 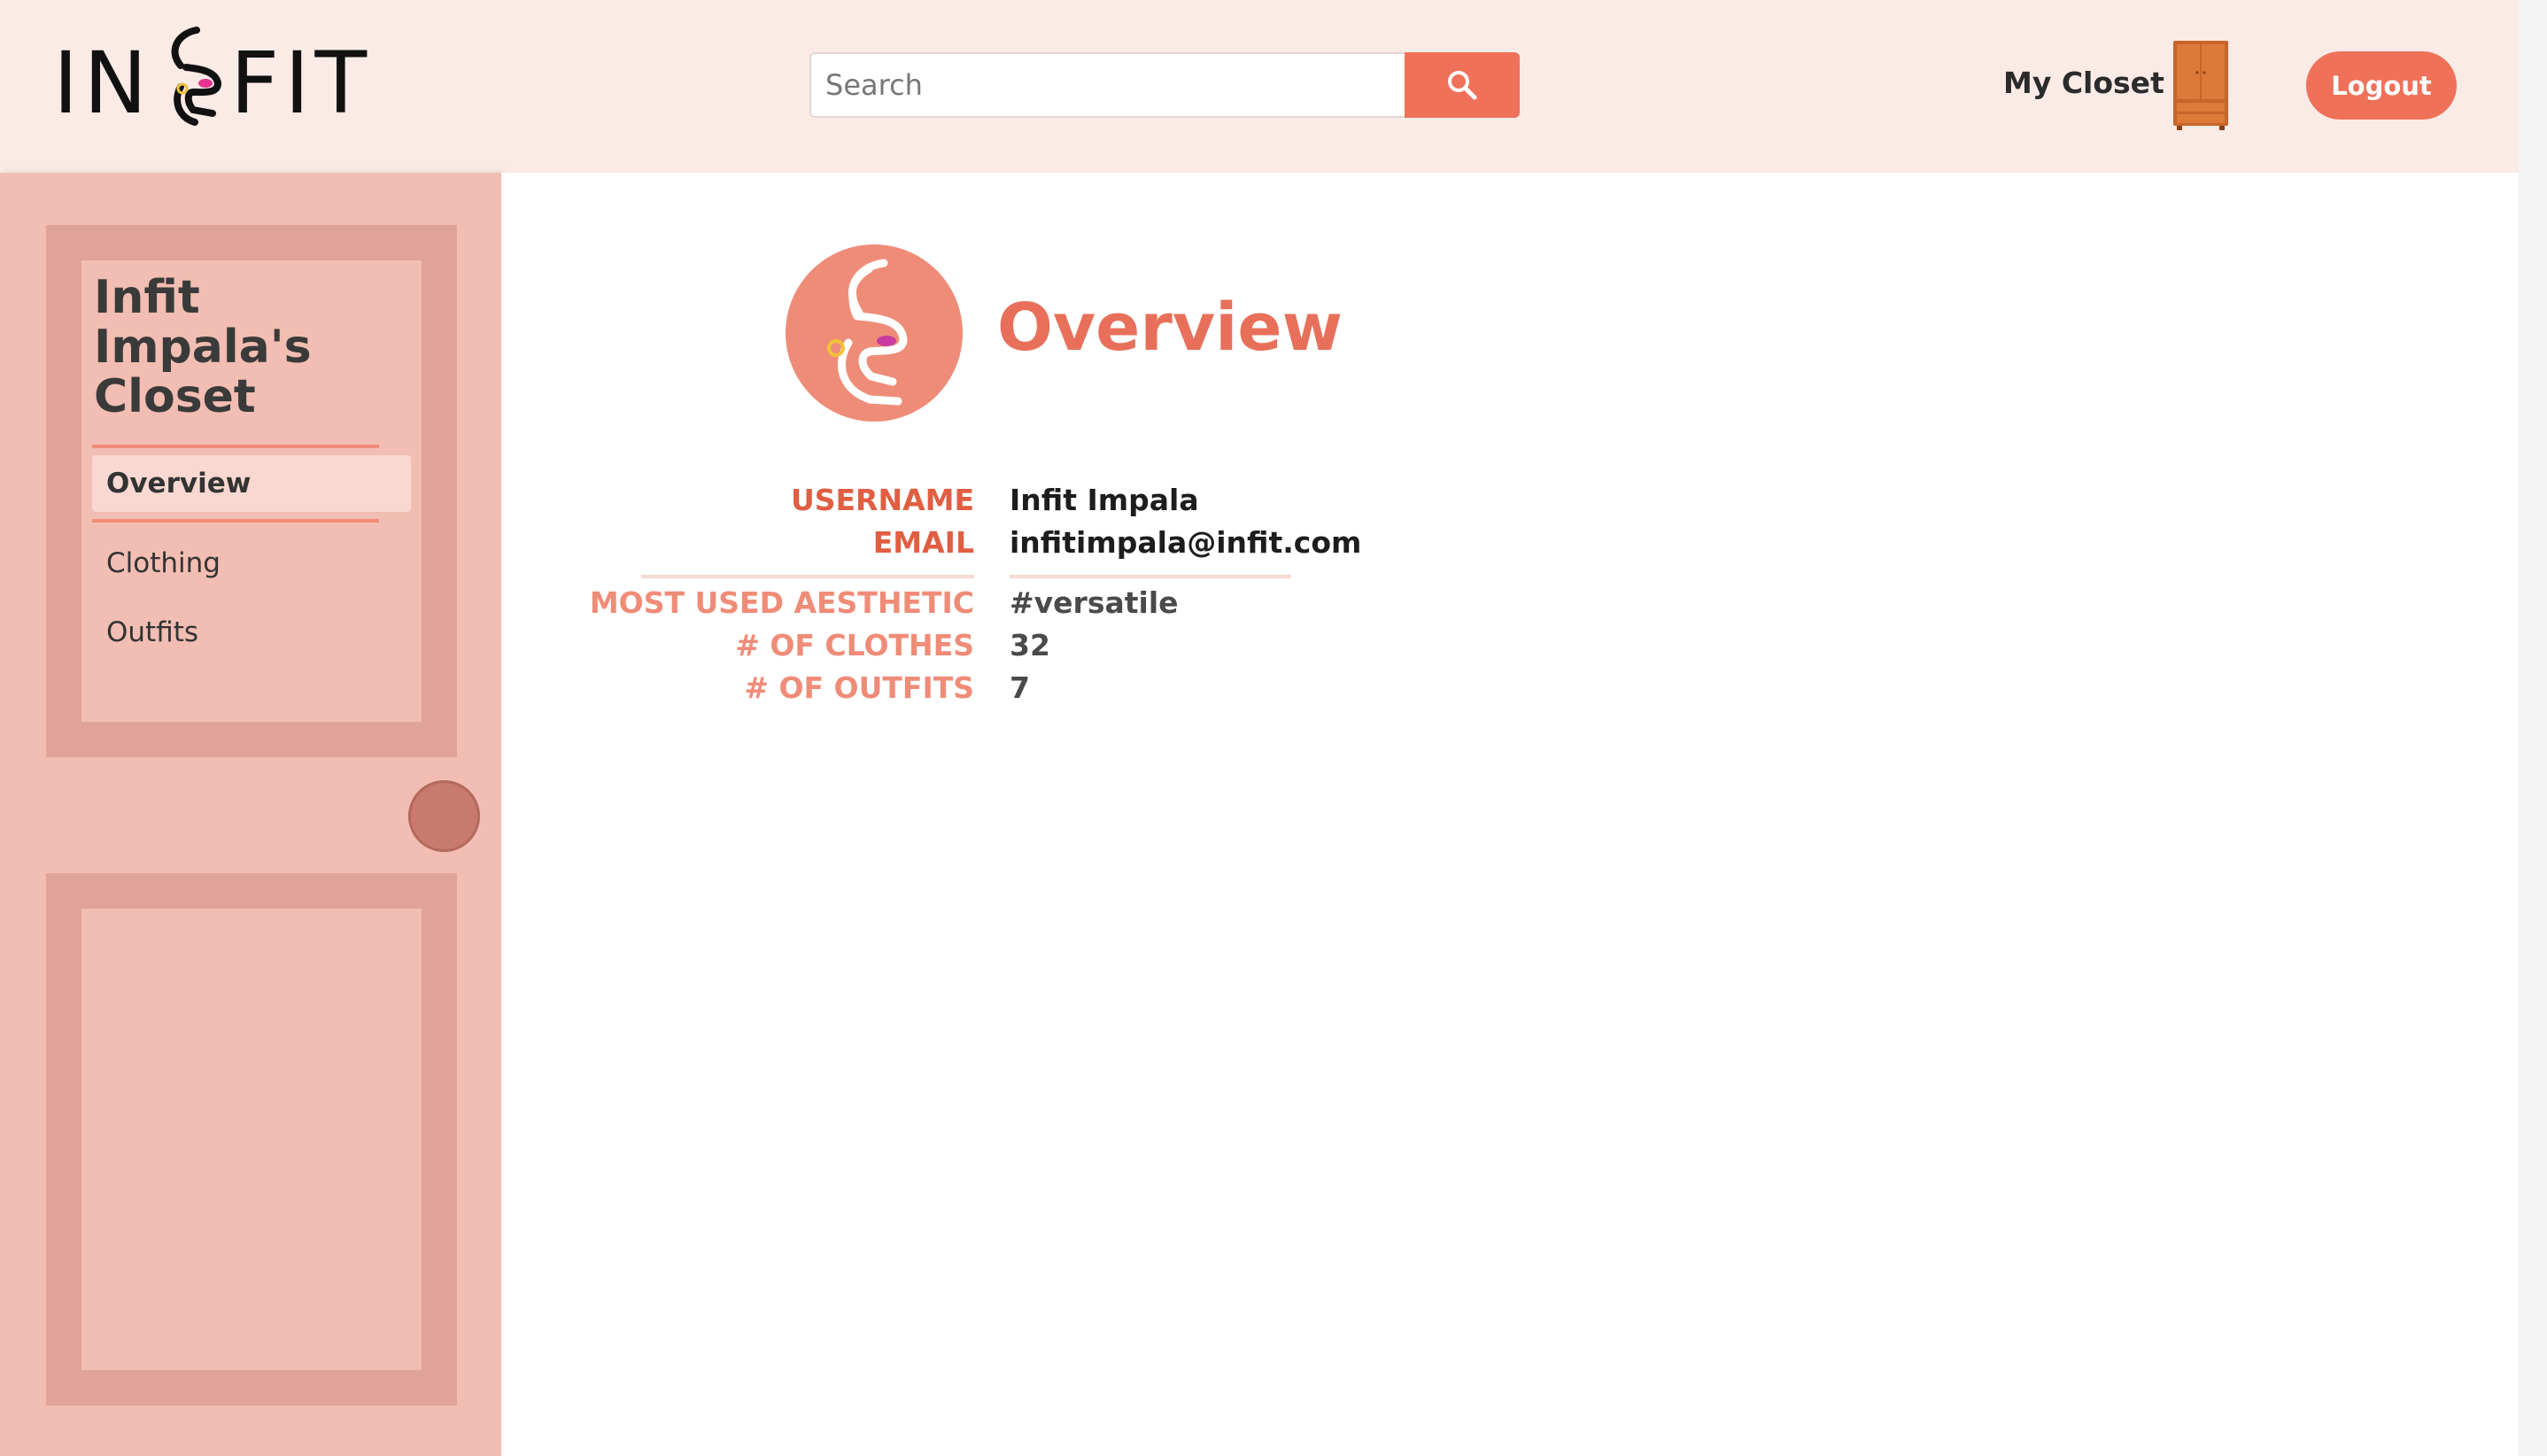 What do you see at coordinates (251, 563) in the screenshot?
I see `sidebar-item-clothing: Clothing` at bounding box center [251, 563].